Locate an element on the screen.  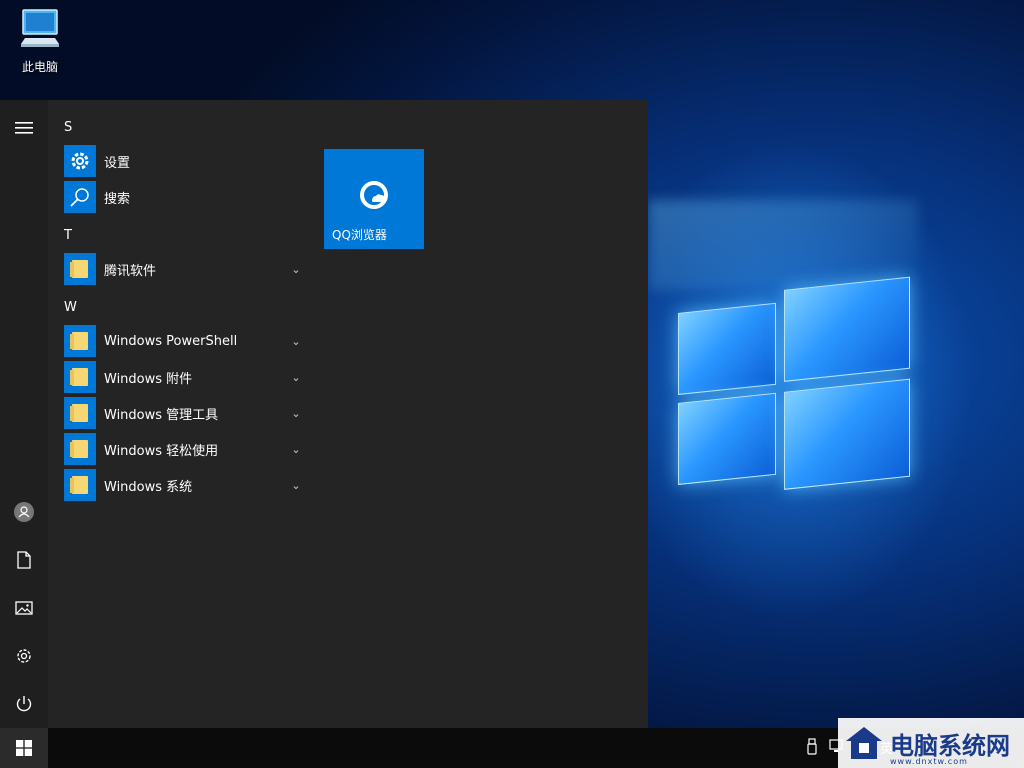
watermark-logo: 电脑系统网 www.dnxtw.com is located at coordinates (931, 743).